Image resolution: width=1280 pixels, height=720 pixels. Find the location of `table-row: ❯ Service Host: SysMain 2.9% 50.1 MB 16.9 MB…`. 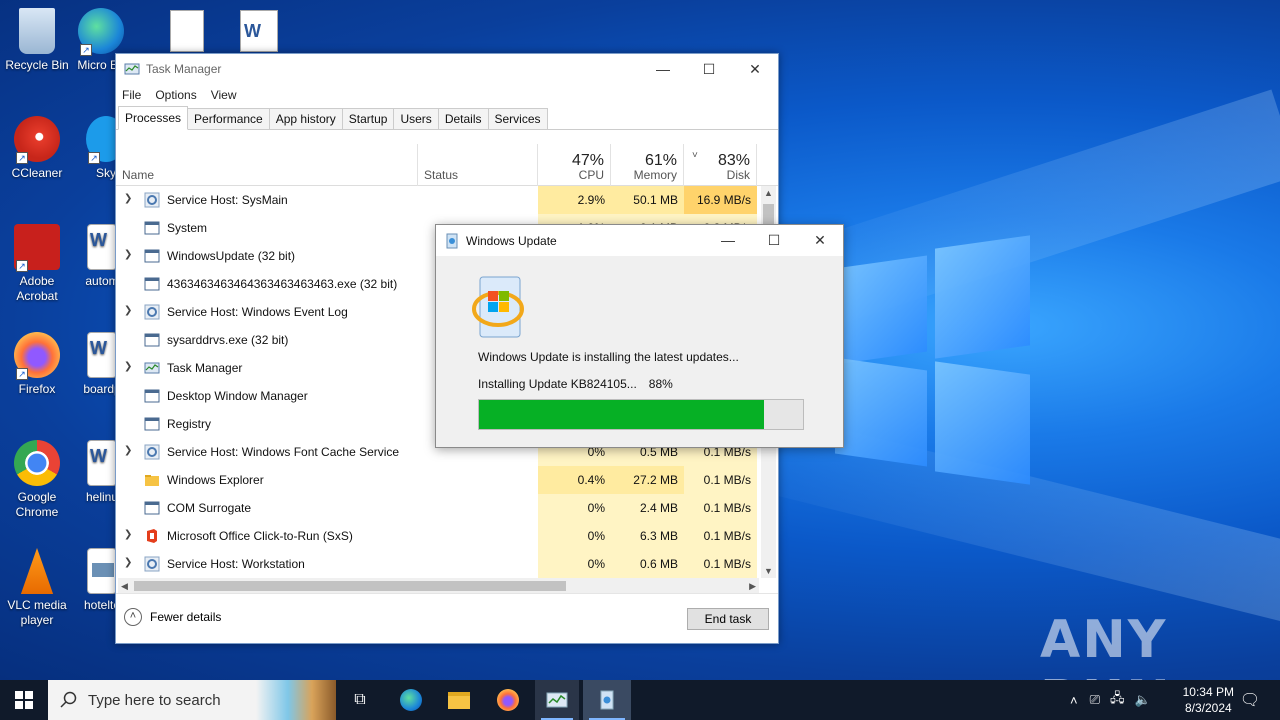

table-row: ❯ Service Host: SysMain 2.9% 50.1 MB 16.9 MB… is located at coordinates (439, 200).